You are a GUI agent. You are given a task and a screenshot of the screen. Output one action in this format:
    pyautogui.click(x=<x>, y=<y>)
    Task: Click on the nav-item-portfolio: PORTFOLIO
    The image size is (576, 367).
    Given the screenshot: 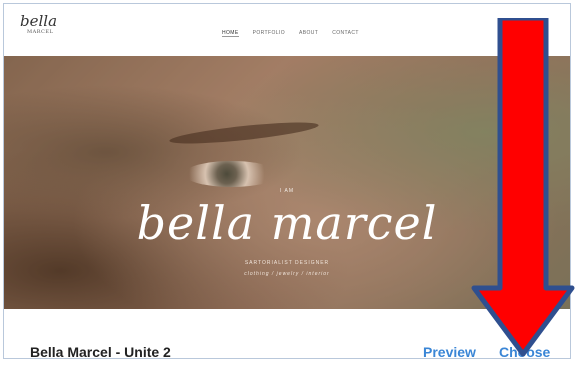 What is the action you would take?
    pyautogui.click(x=269, y=33)
    